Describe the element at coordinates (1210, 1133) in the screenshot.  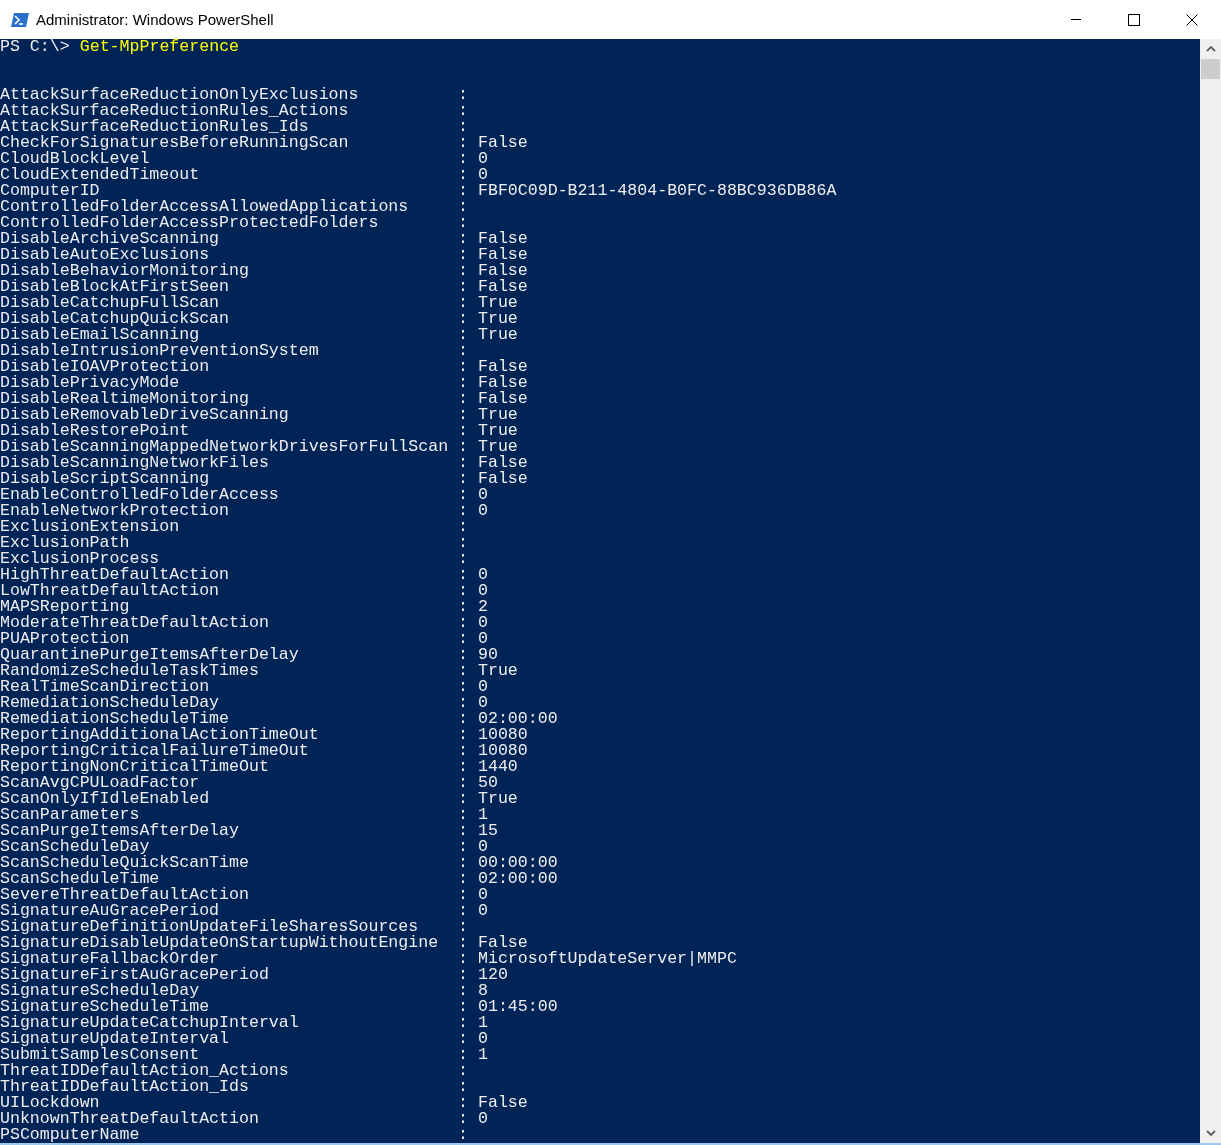
I see `scroll-down-icon` at that location.